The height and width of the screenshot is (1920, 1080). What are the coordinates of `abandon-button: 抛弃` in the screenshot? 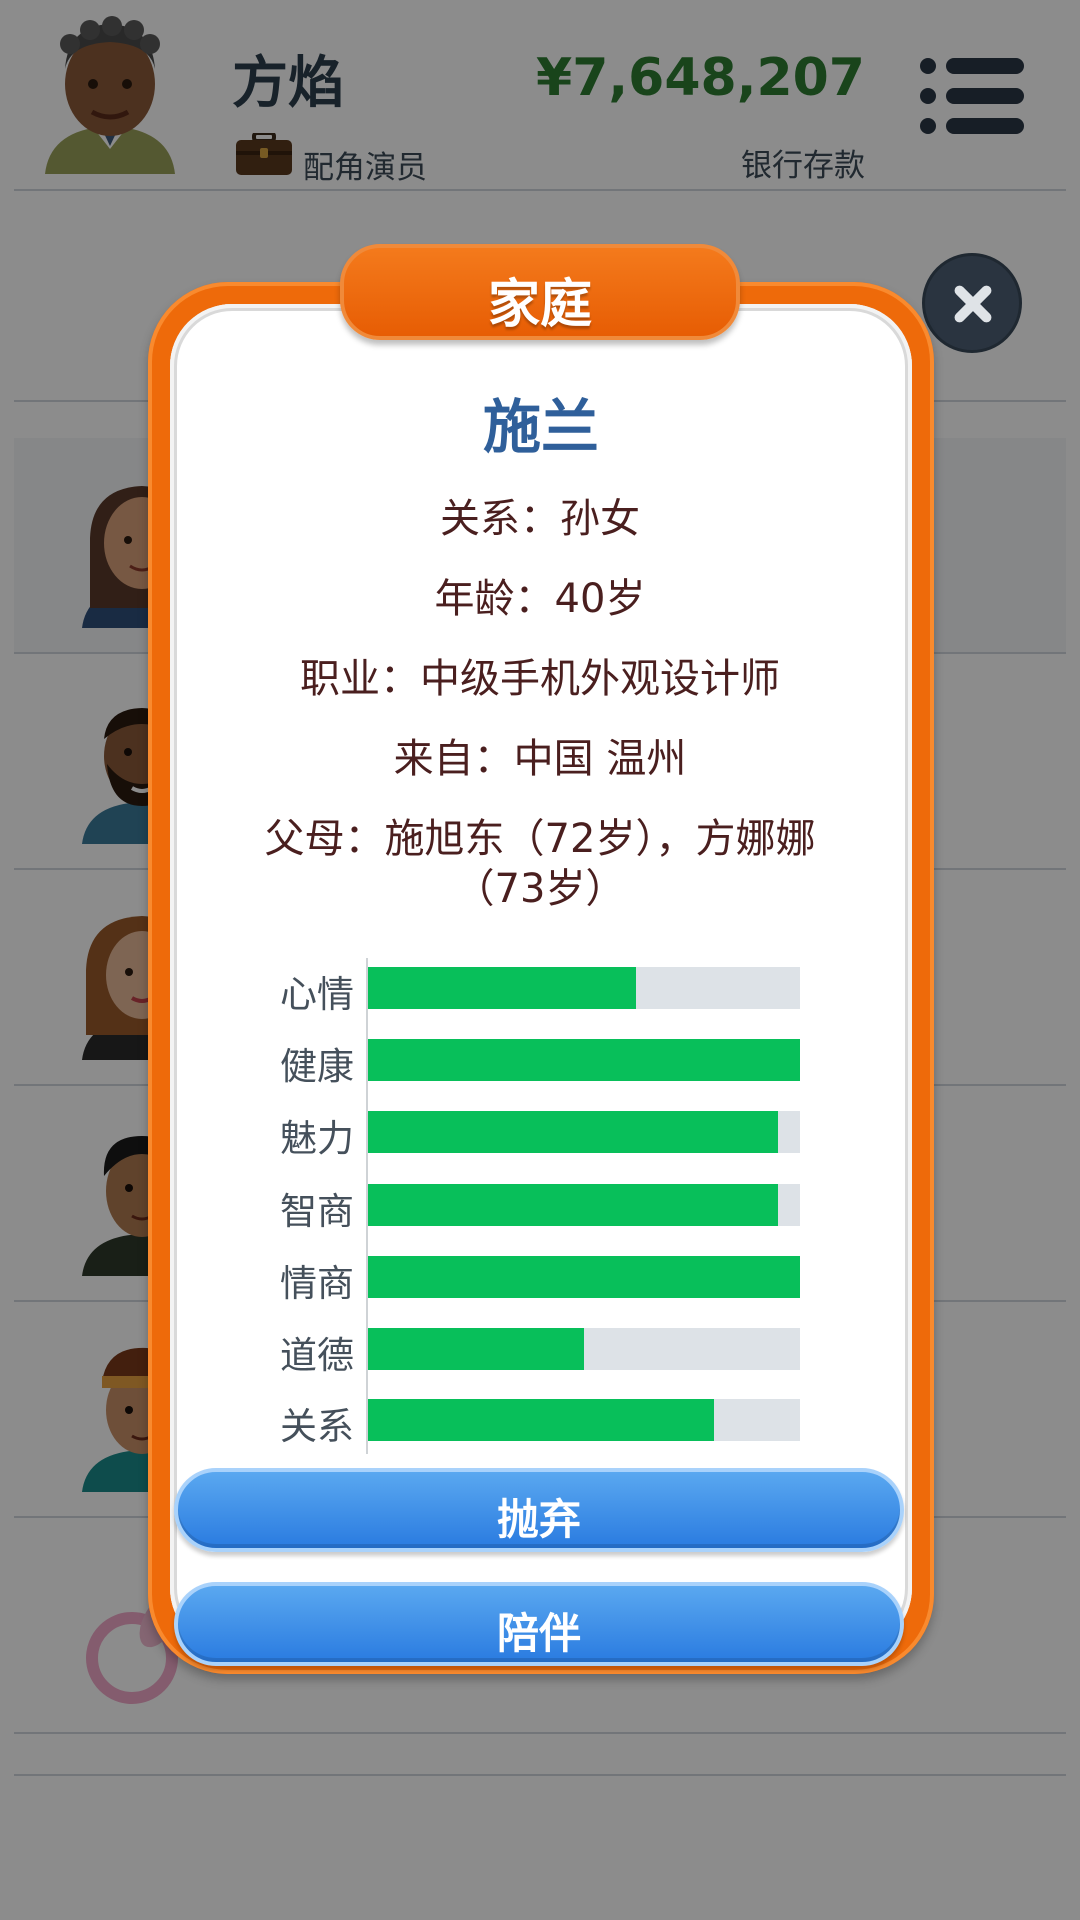 It's located at (539, 1510).